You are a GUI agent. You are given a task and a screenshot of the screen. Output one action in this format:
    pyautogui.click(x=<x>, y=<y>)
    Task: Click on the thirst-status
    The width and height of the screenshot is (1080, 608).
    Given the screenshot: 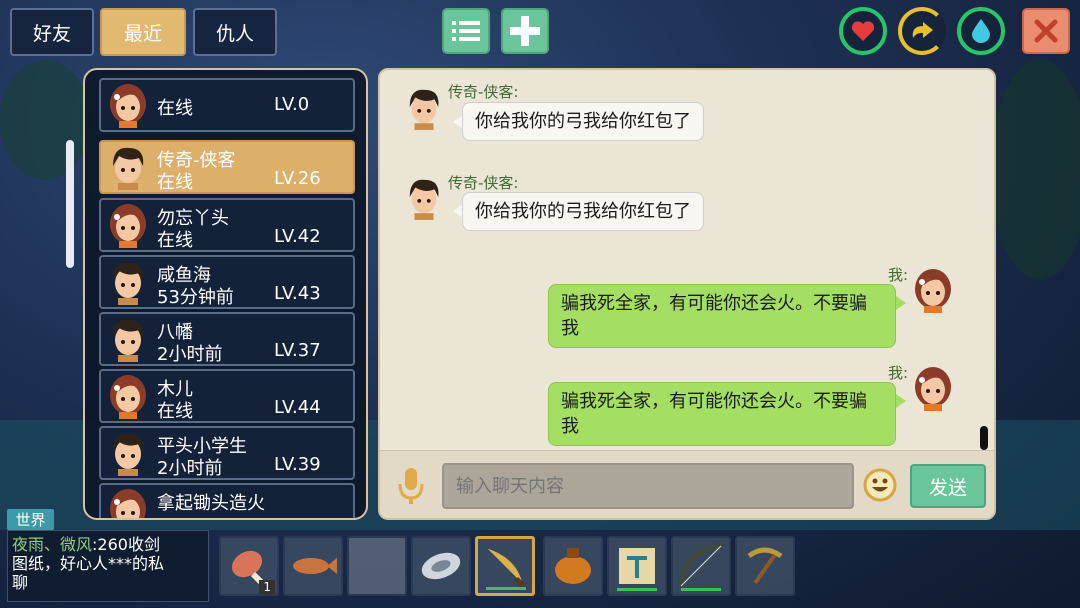 What is the action you would take?
    pyautogui.click(x=981, y=31)
    